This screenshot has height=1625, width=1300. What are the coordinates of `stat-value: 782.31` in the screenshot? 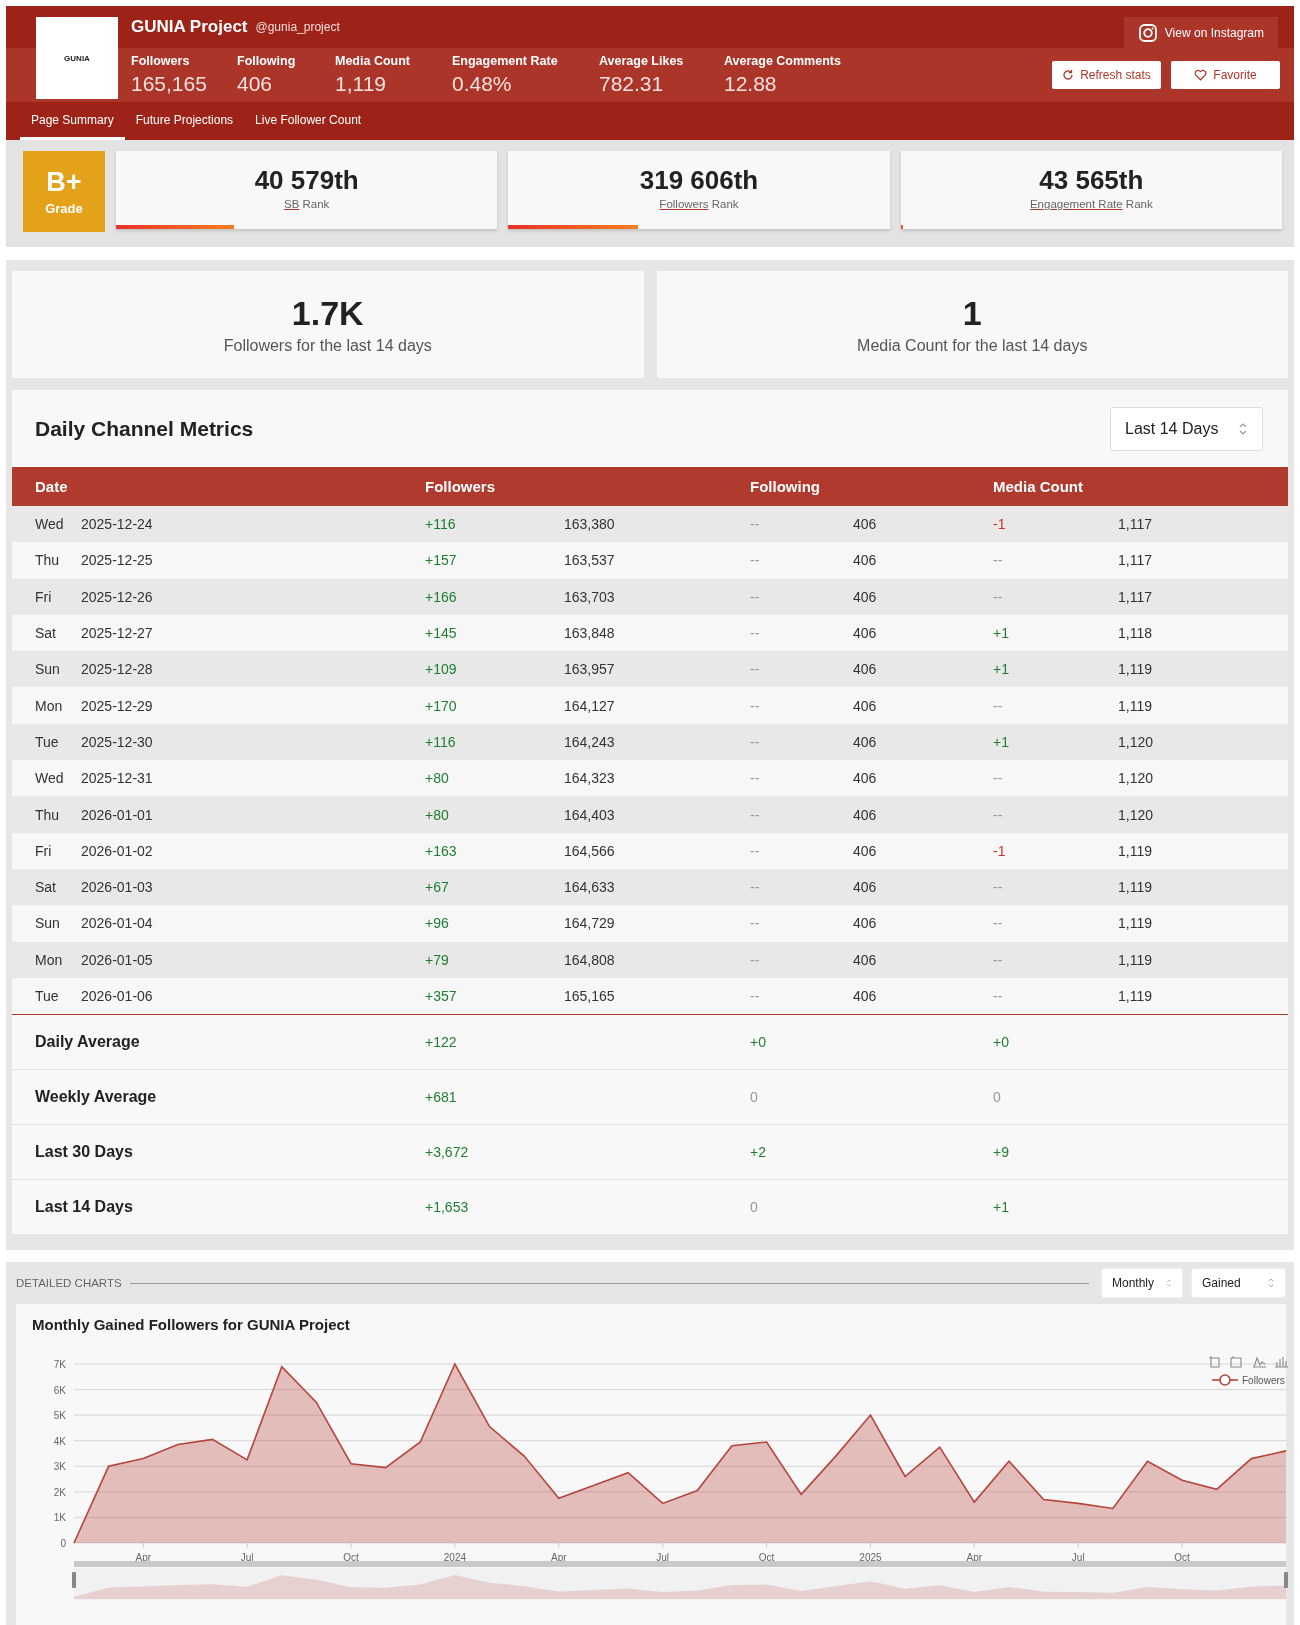 It's located at (632, 84).